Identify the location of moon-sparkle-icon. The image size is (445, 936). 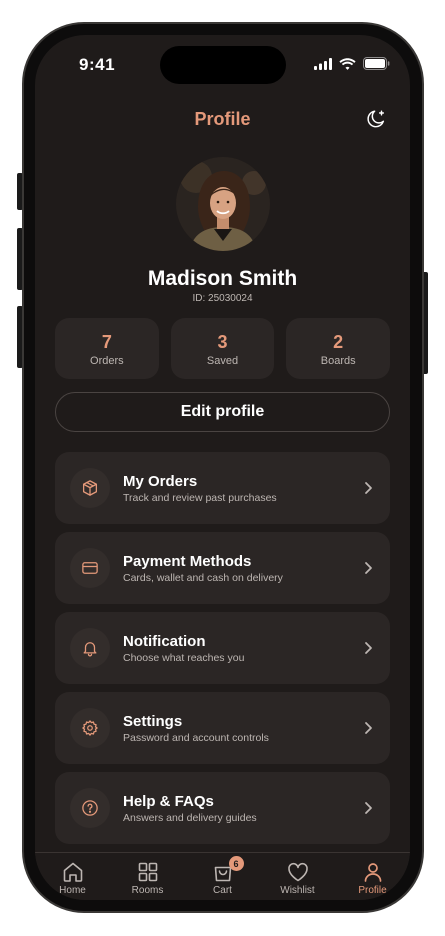
(376, 119).